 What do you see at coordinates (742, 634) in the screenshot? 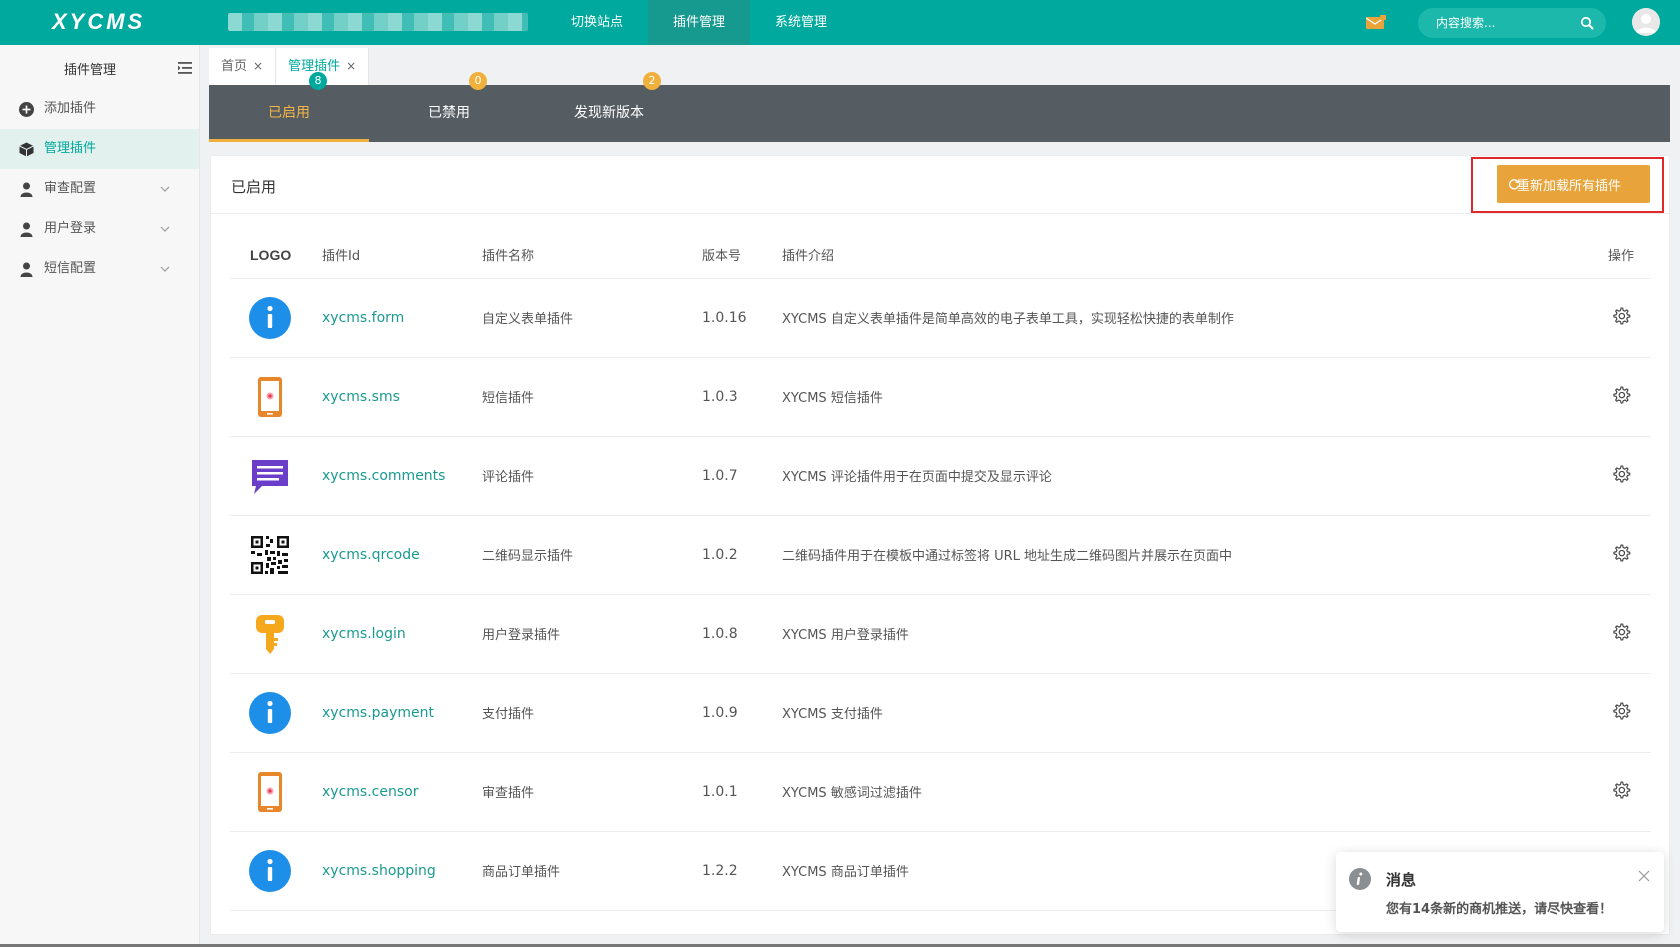
I see `plugin-version: 1.0.8` at bounding box center [742, 634].